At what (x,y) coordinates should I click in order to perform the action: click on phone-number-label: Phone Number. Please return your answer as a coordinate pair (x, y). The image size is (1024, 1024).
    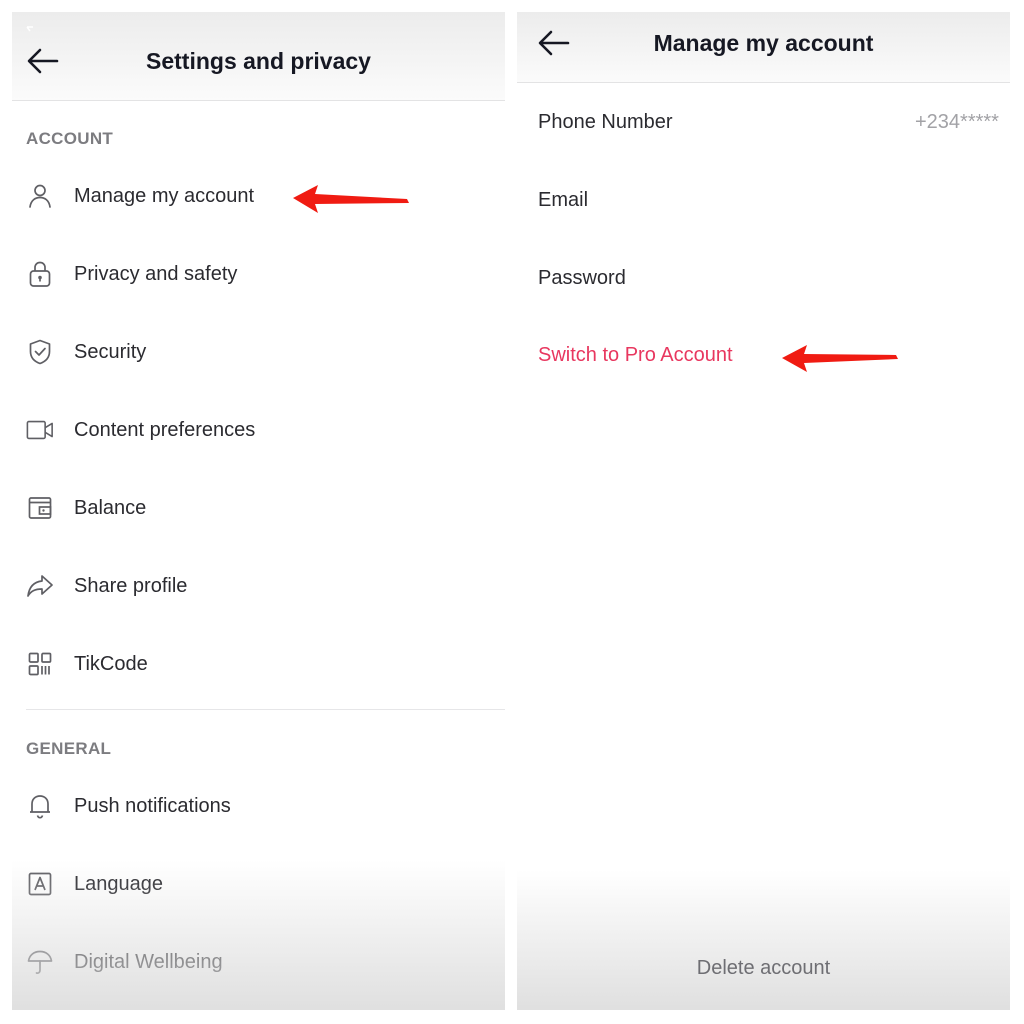
    Looking at the image, I should click on (605, 121).